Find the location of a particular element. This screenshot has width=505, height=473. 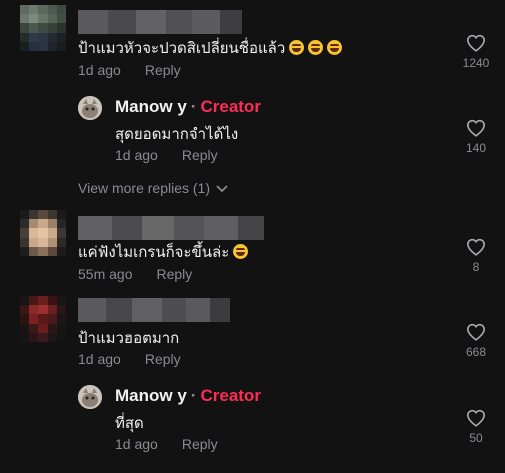

like-count: 668 is located at coordinates (476, 352).